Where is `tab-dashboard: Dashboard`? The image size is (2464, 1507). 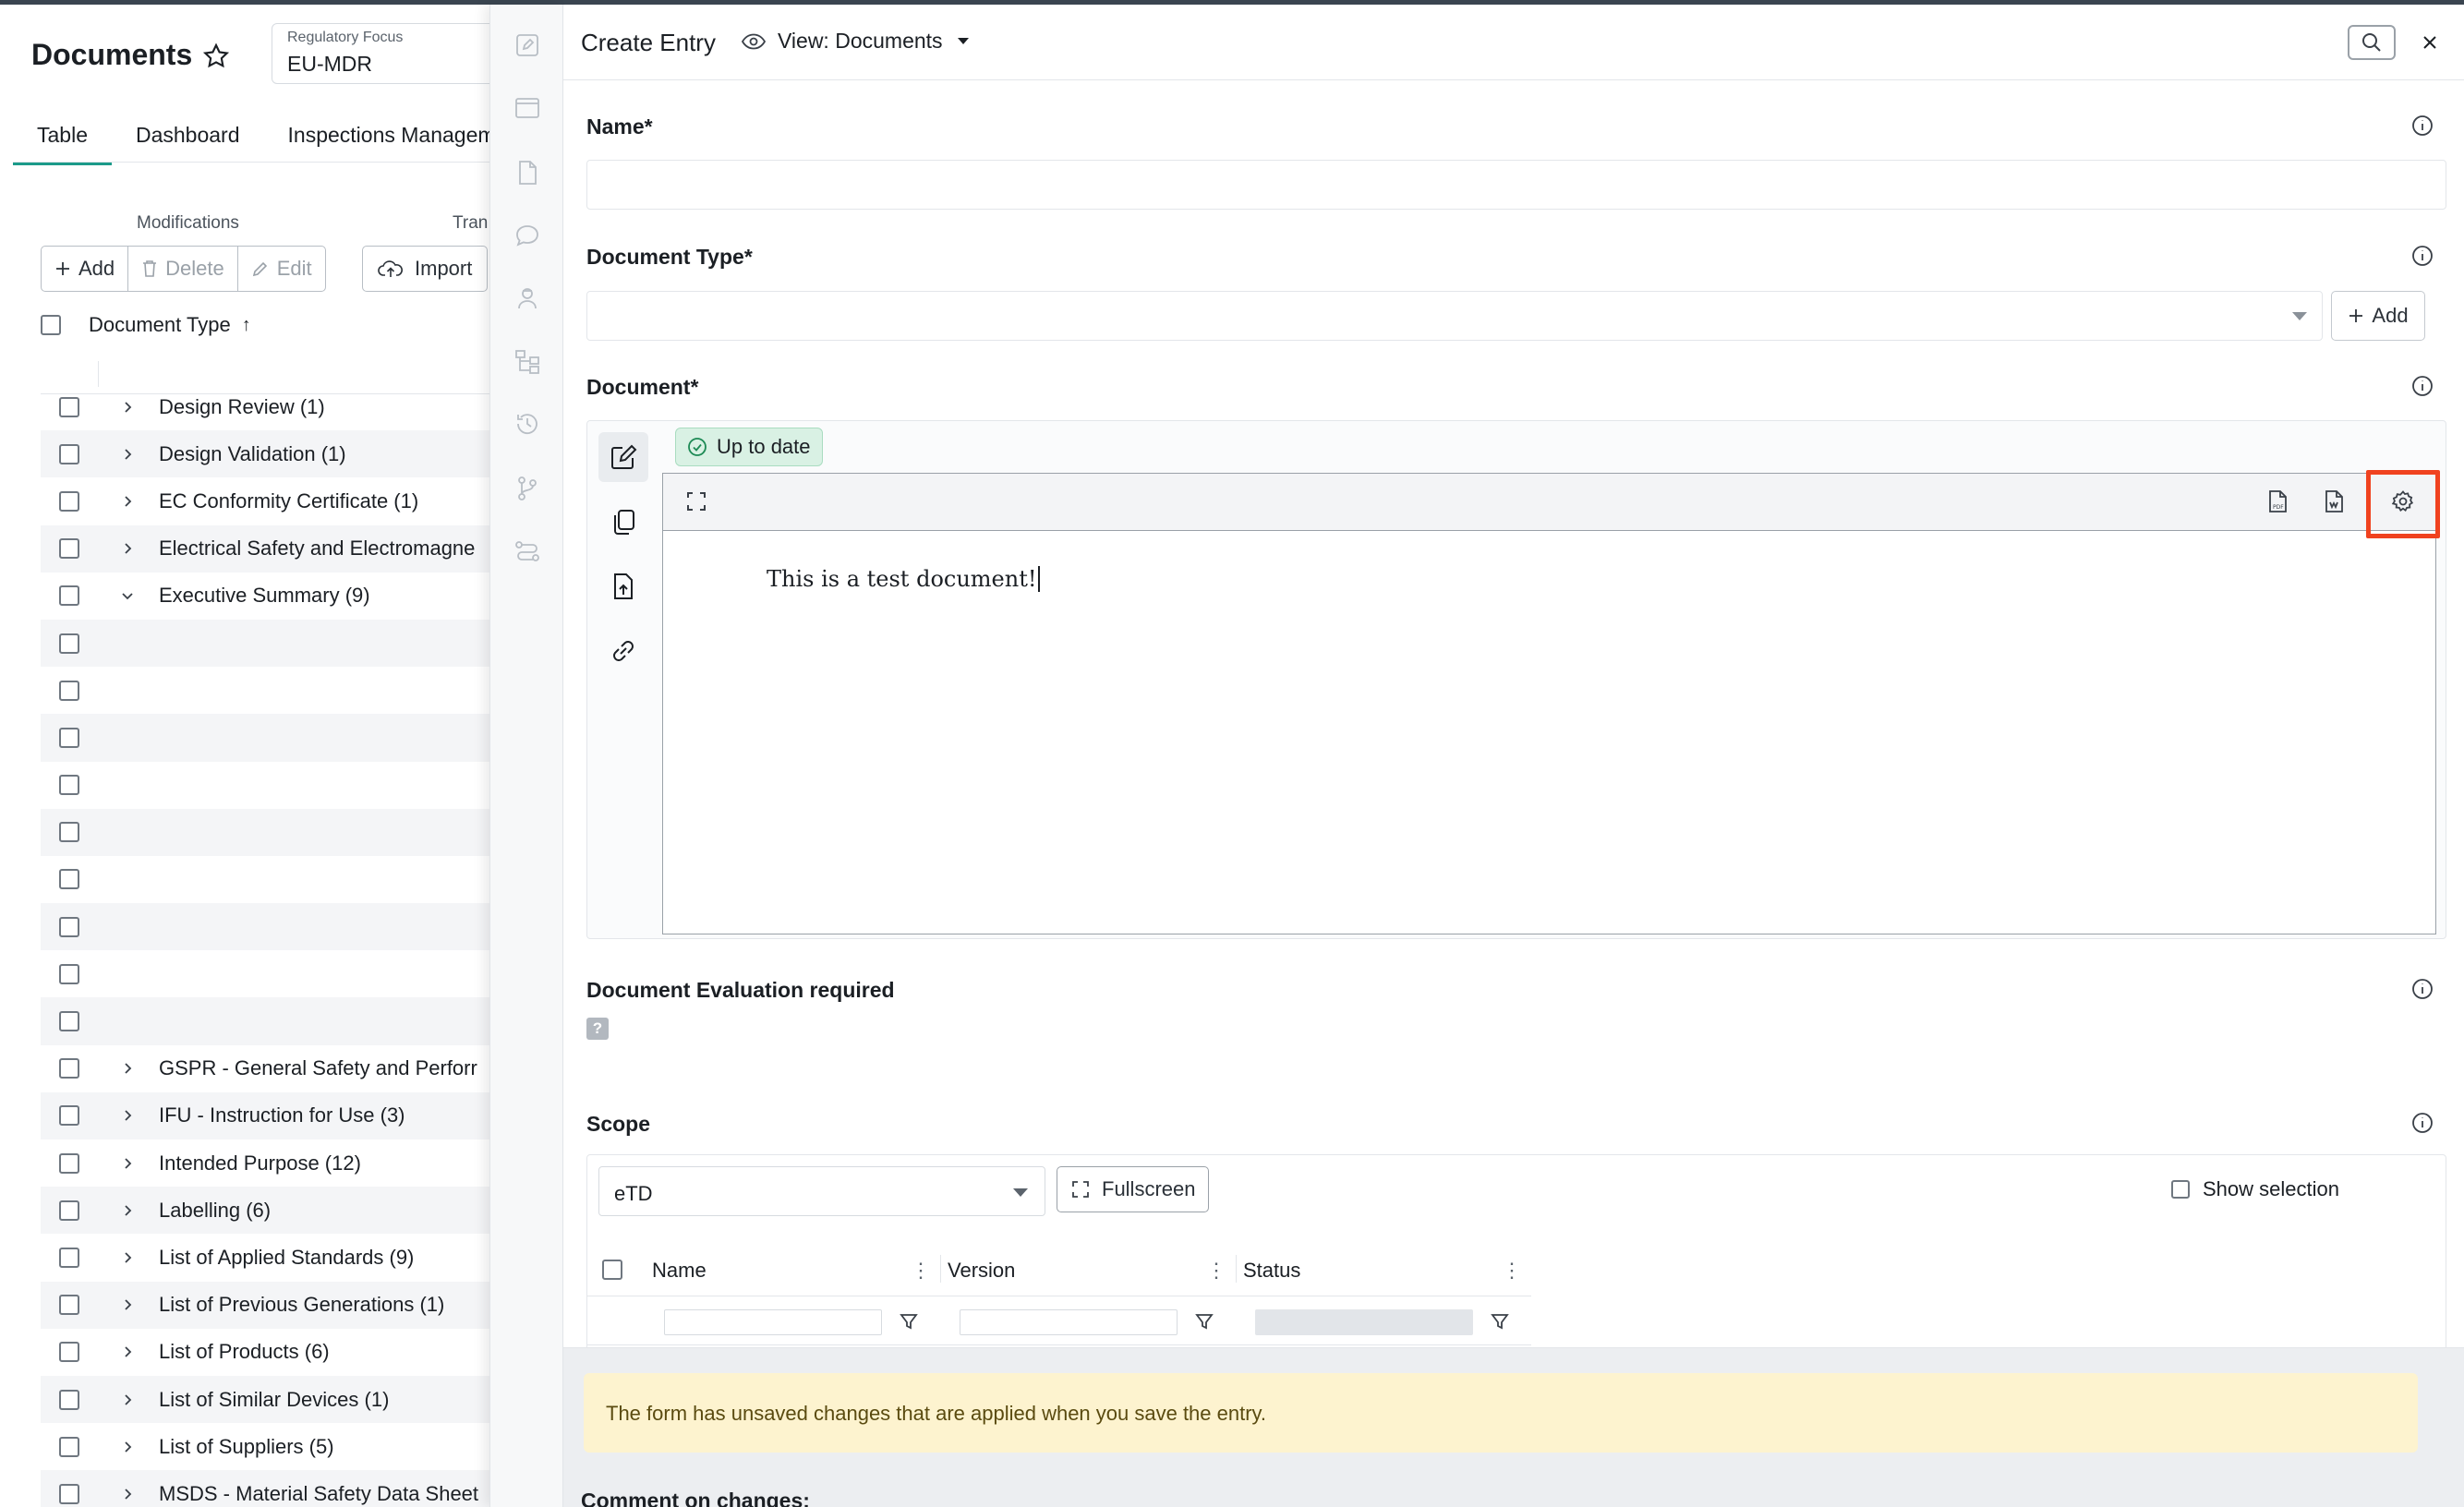 tab-dashboard: Dashboard is located at coordinates (188, 137).